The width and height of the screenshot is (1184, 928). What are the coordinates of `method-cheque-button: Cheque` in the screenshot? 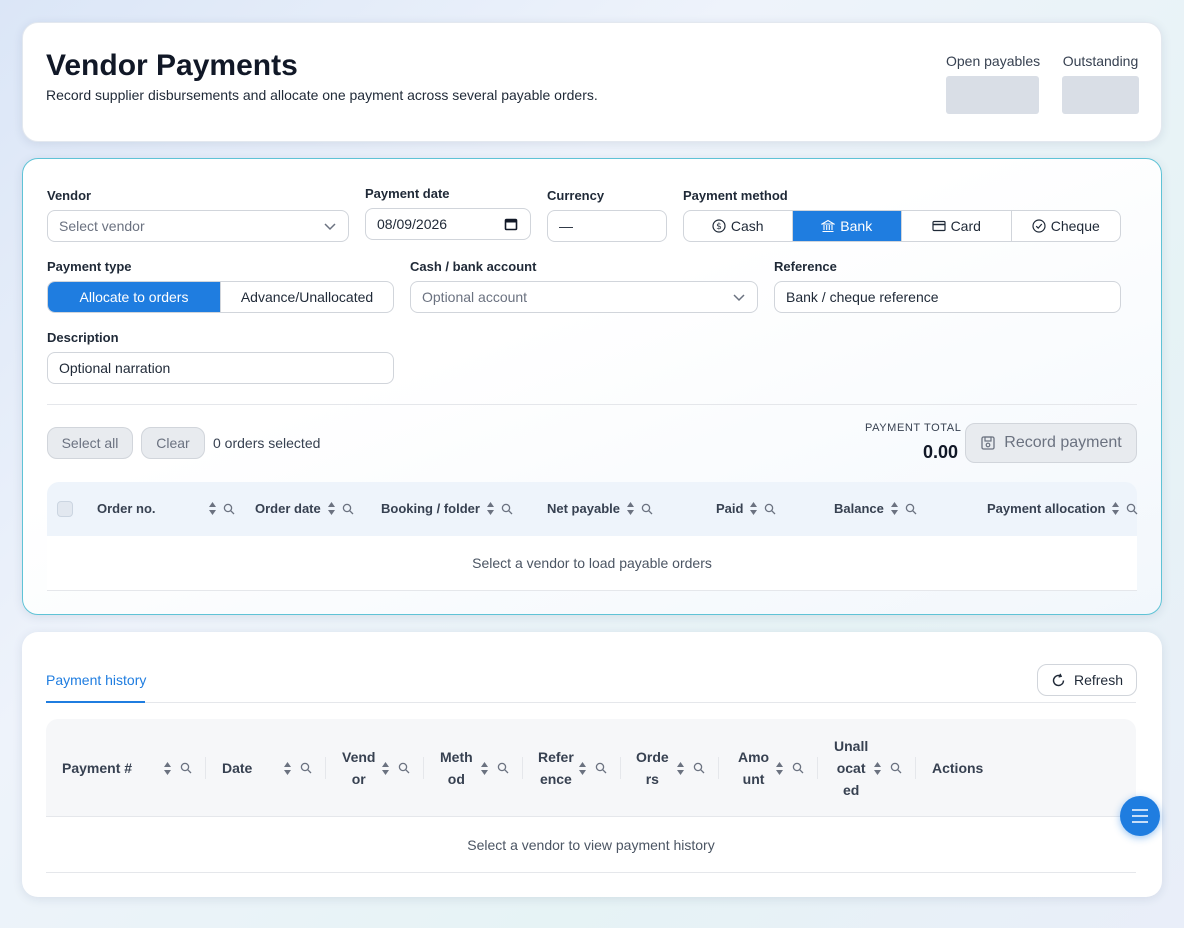 It's located at (1066, 226).